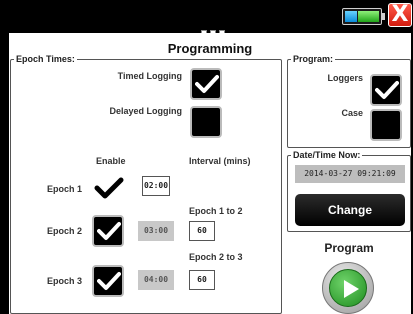 This screenshot has width=413, height=314. What do you see at coordinates (145, 111) in the screenshot?
I see `delayed-logging-label: Delayed Logging` at bounding box center [145, 111].